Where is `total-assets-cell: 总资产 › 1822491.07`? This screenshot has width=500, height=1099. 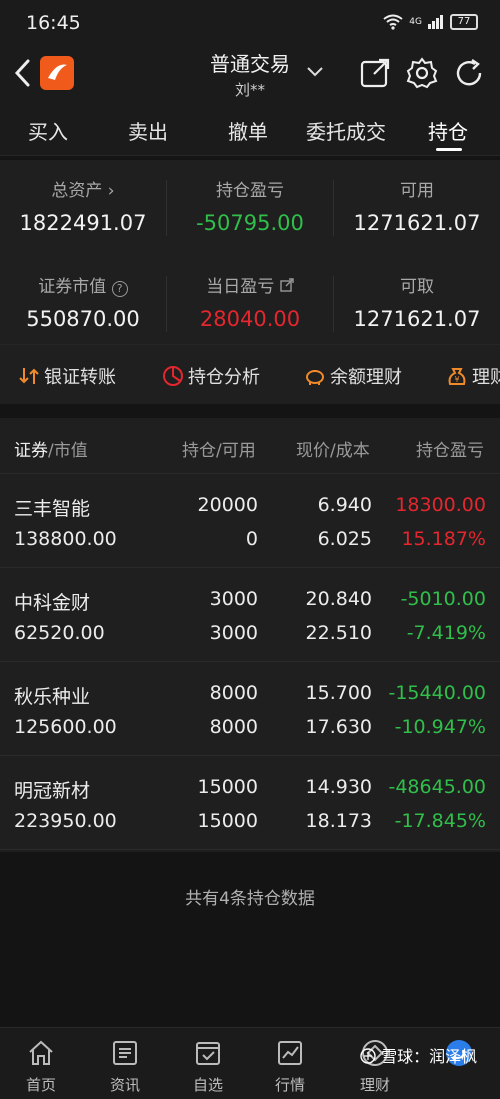
total-assets-cell: 总资产 › 1822491.07 is located at coordinates (83, 205).